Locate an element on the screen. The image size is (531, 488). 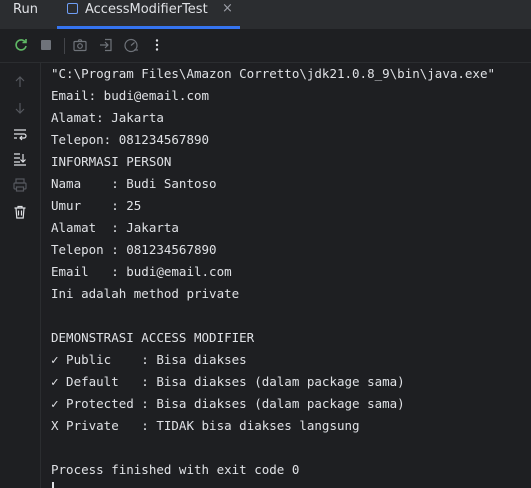
console-line: DEMONSTRASI ACCESS MODIFIER is located at coordinates (153, 337).